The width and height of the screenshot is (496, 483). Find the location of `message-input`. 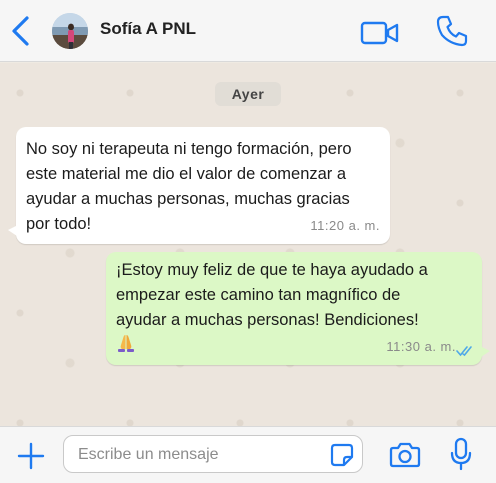

message-input is located at coordinates (203, 455).